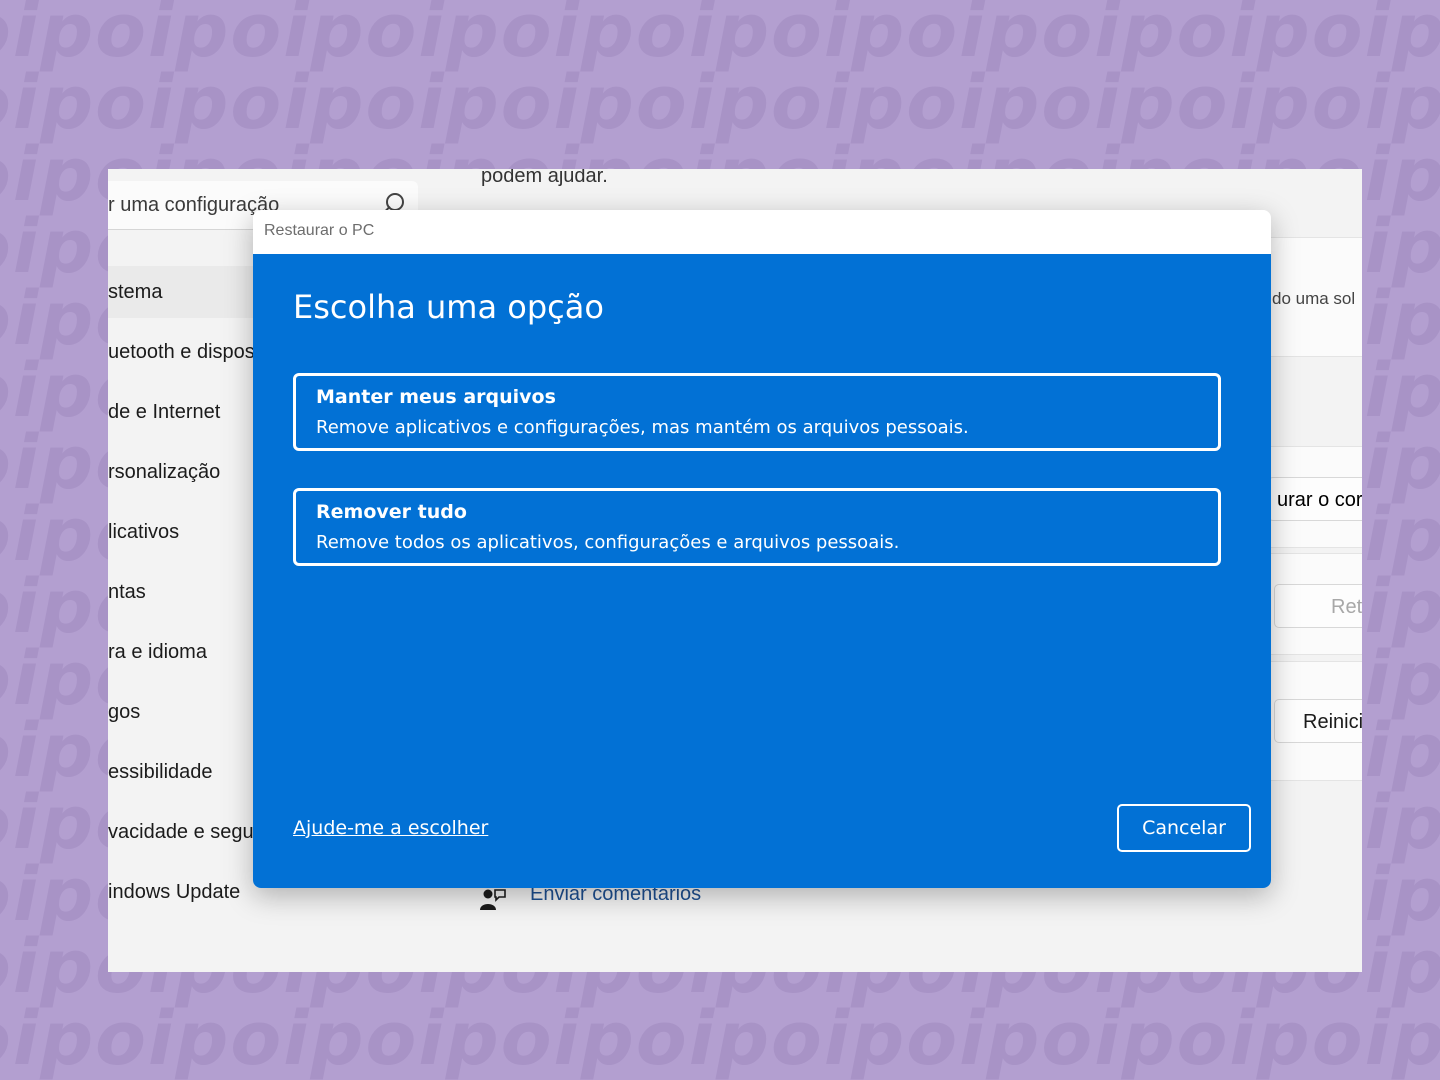  Describe the element at coordinates (391, 512) in the screenshot. I see `option-title: Remover tudo` at that location.